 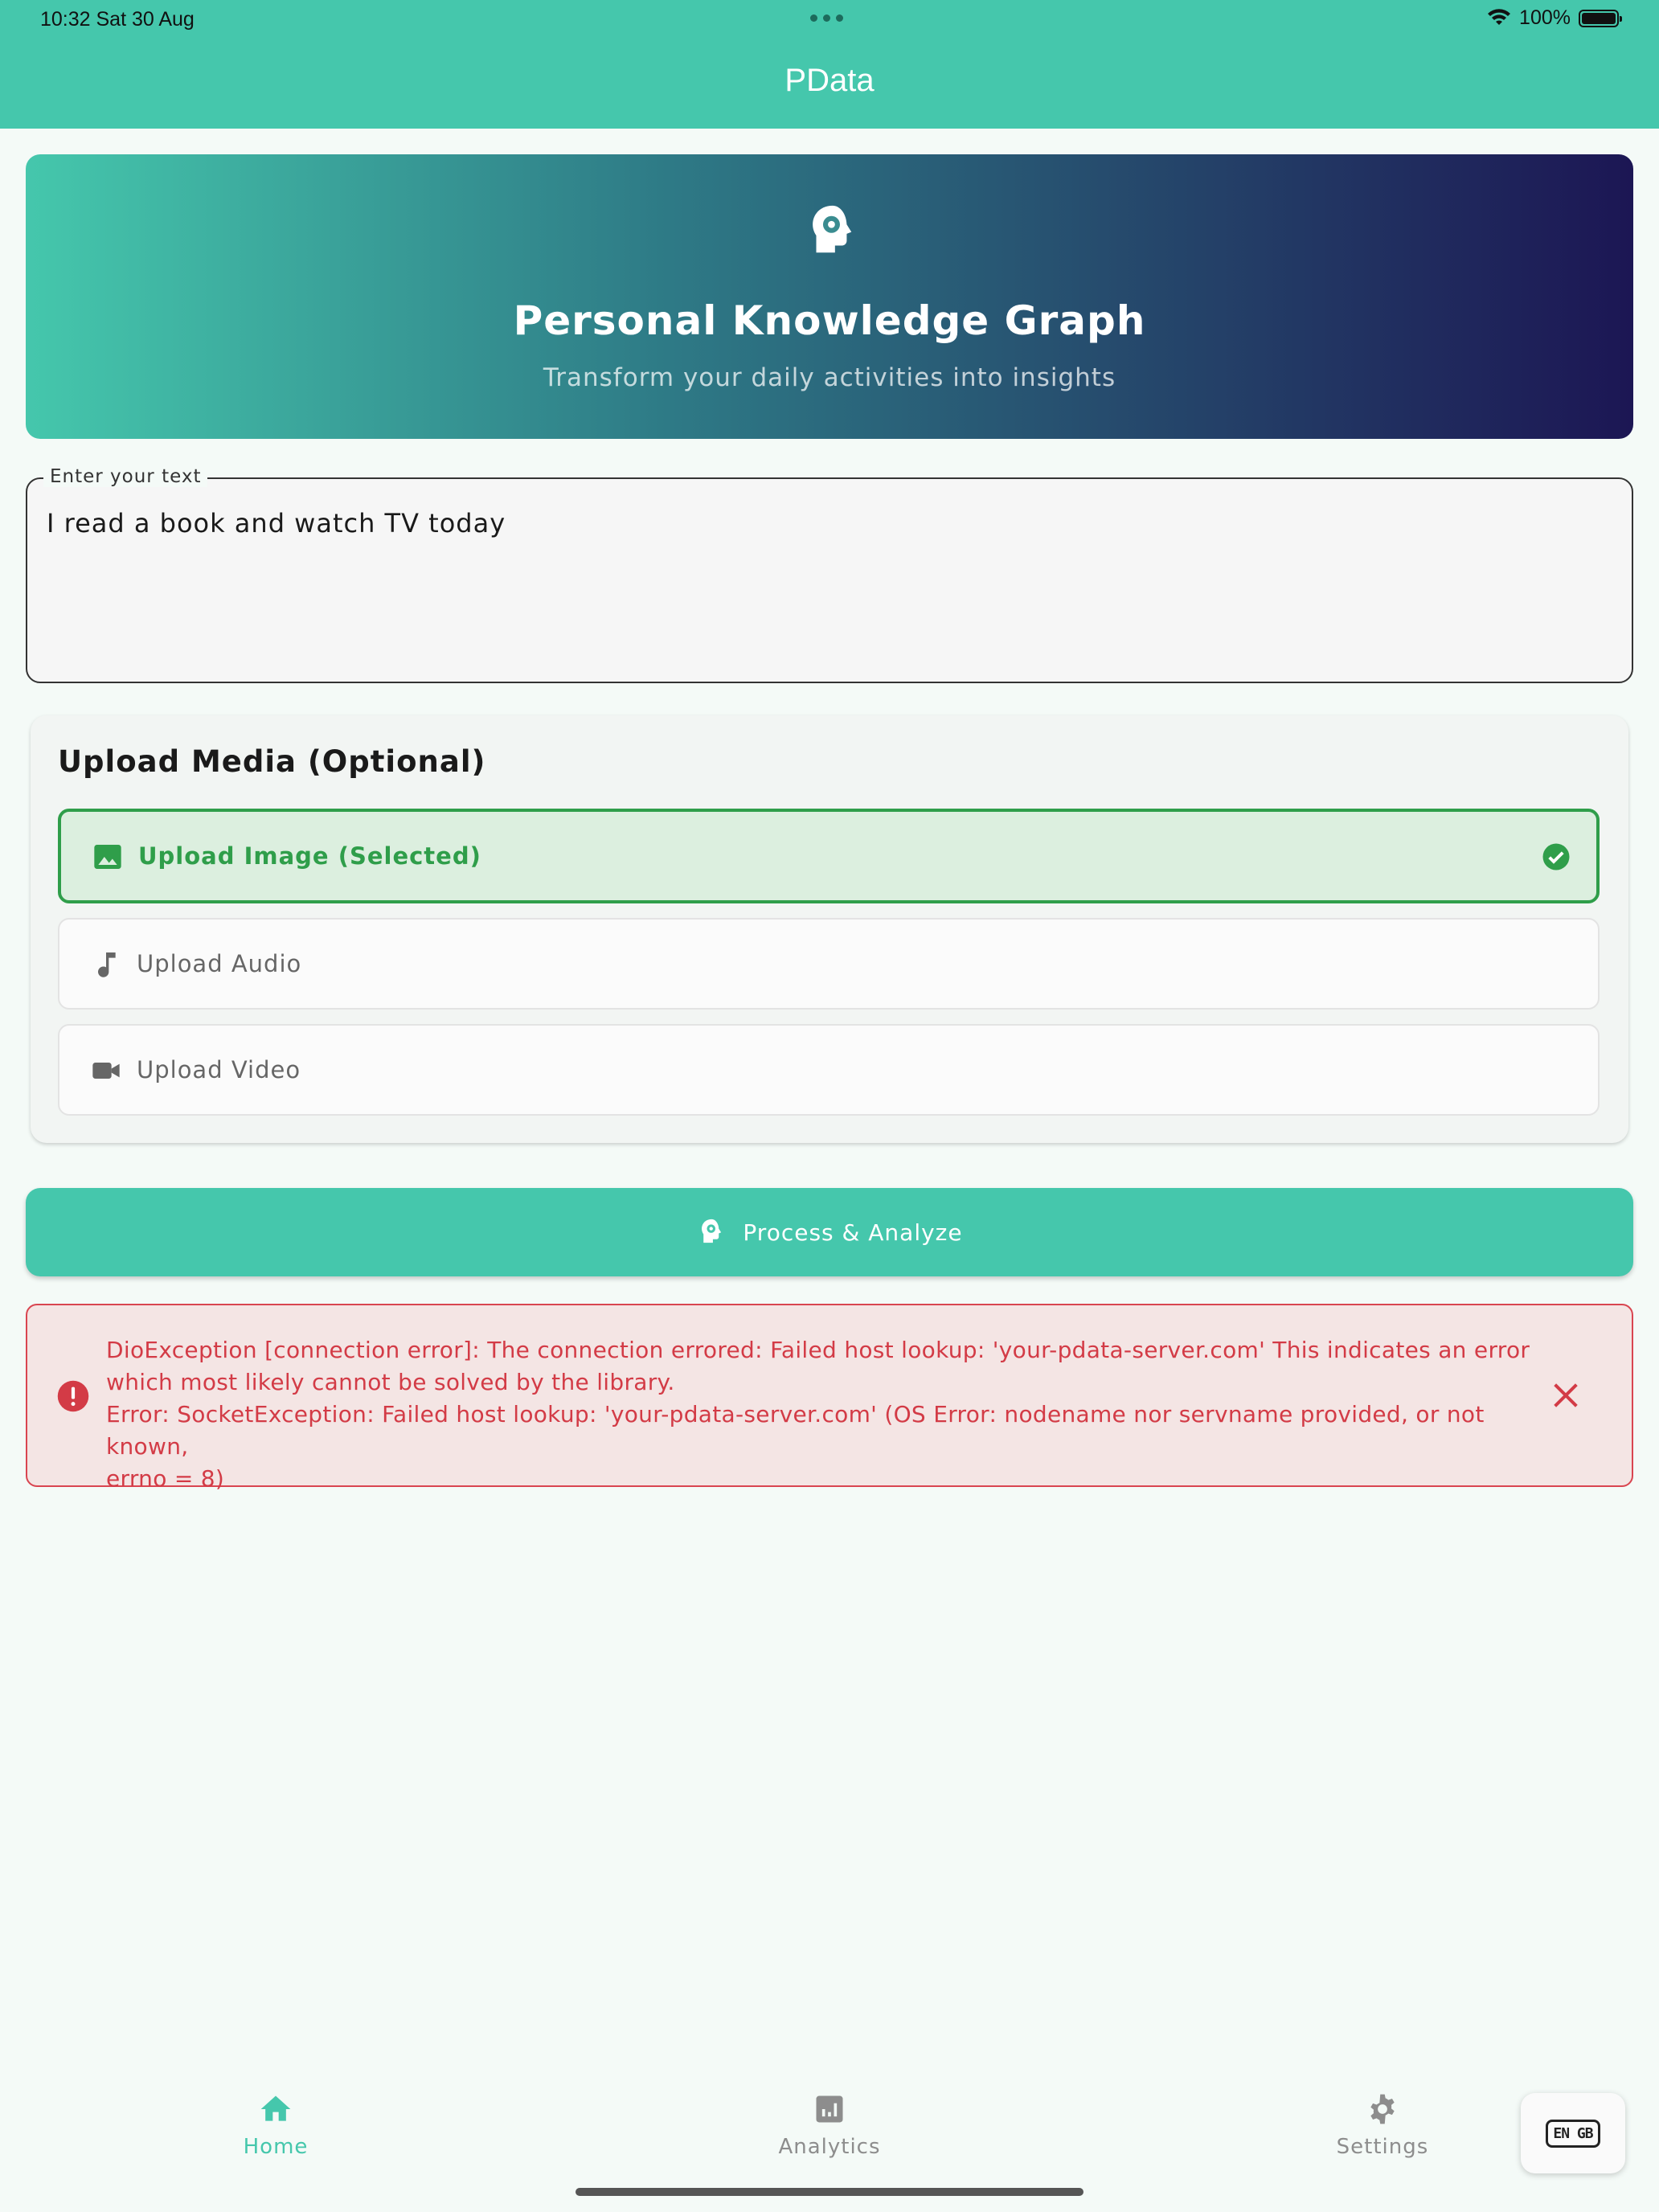 I want to click on error-line: errno = 8), so click(x=165, y=1478).